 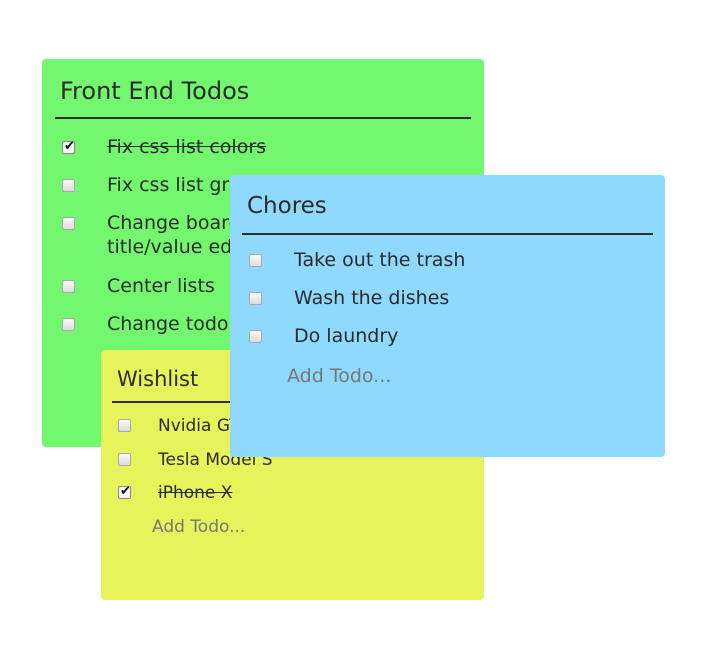 I want to click on todo-label: Nvidia GT, so click(x=199, y=426).